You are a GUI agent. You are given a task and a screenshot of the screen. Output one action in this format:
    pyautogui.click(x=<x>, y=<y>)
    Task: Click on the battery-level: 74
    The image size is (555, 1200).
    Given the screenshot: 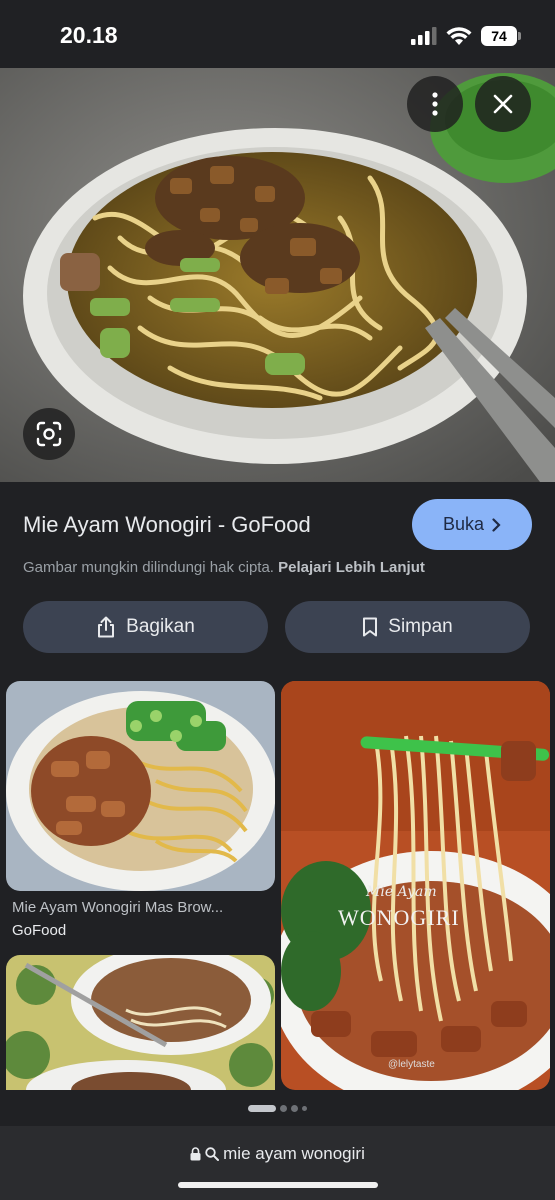 What is the action you would take?
    pyautogui.click(x=499, y=36)
    